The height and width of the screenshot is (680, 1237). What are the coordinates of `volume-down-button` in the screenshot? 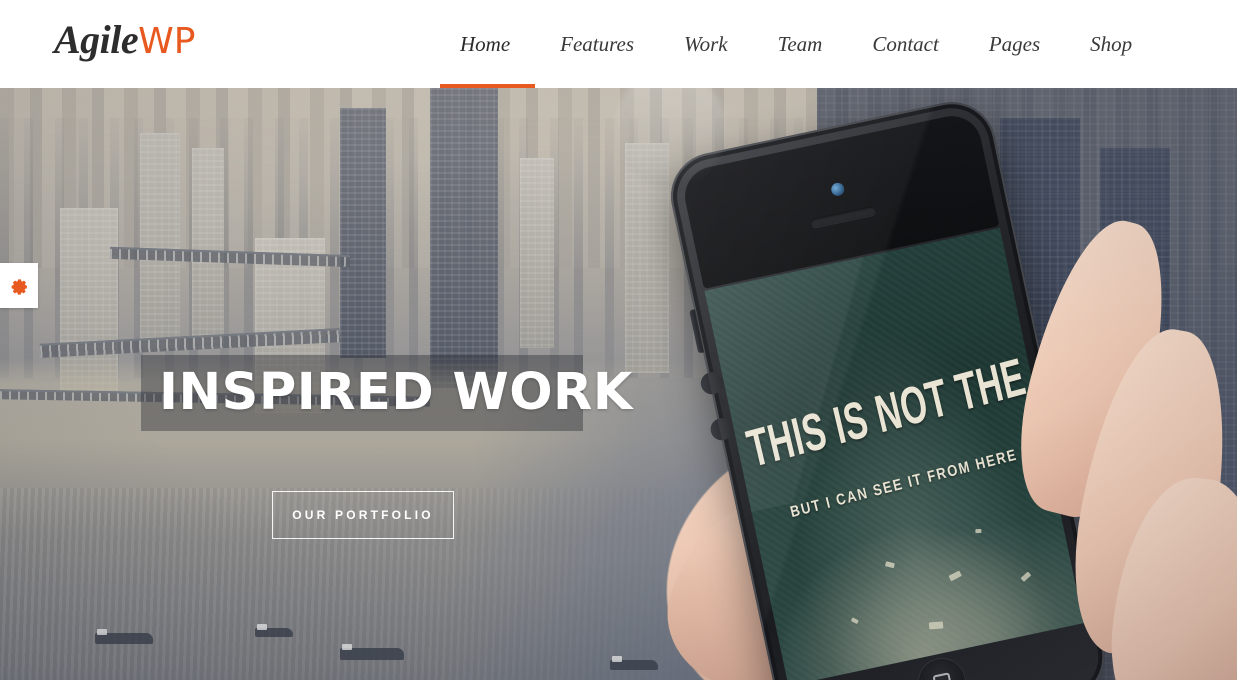 It's located at (721, 429).